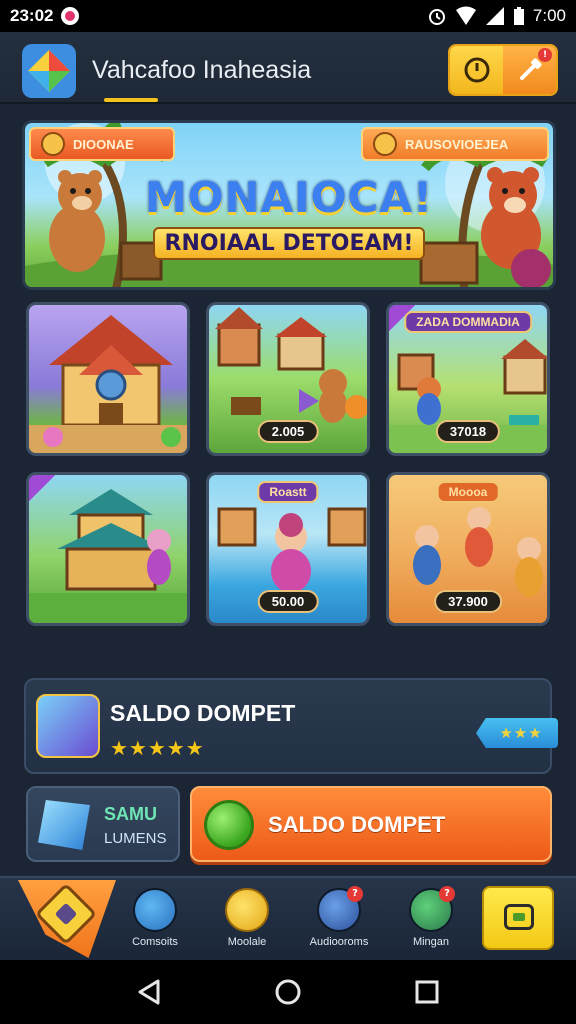 The height and width of the screenshot is (1024, 576). What do you see at coordinates (66, 914) in the screenshot?
I see `home-gem-icon` at bounding box center [66, 914].